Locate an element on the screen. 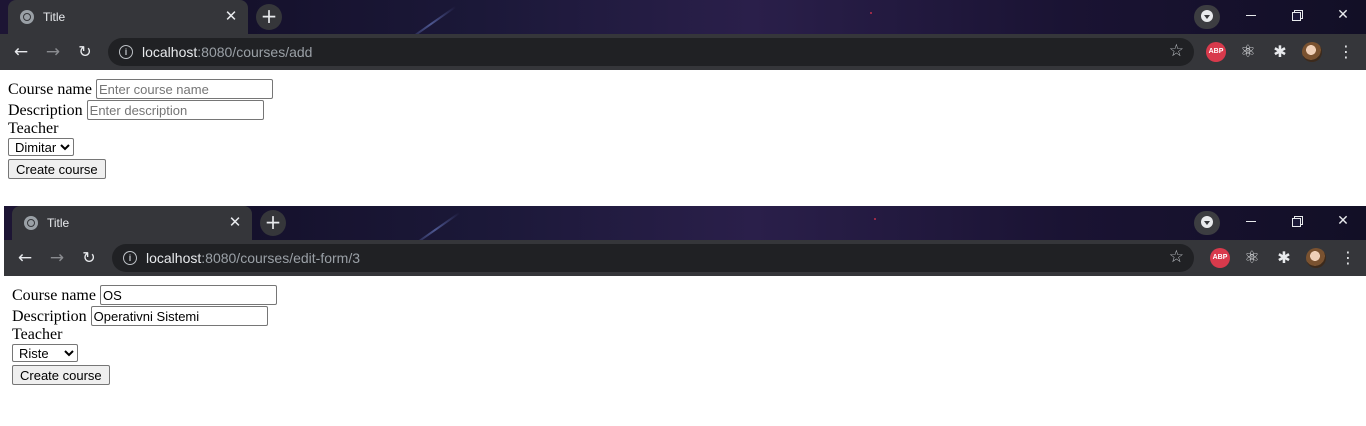 The image size is (1366, 426). address-bar: i localhost:8080/courses/add ☆ is located at coordinates (651, 52).